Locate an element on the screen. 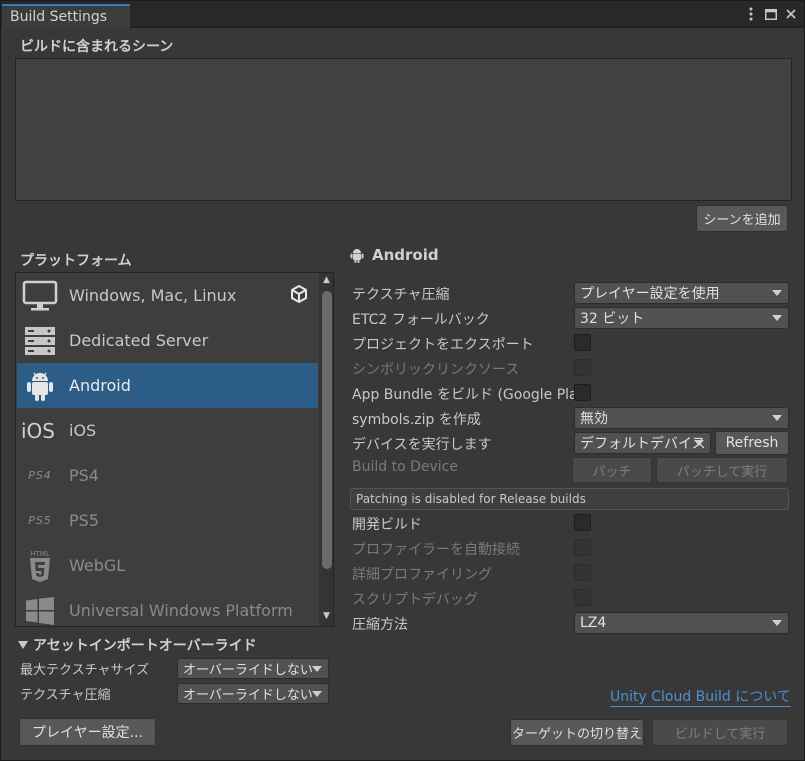 Image resolution: width=805 pixels, height=761 pixels. texture-compression-label: テクスチャ圧縮 is located at coordinates (401, 295).